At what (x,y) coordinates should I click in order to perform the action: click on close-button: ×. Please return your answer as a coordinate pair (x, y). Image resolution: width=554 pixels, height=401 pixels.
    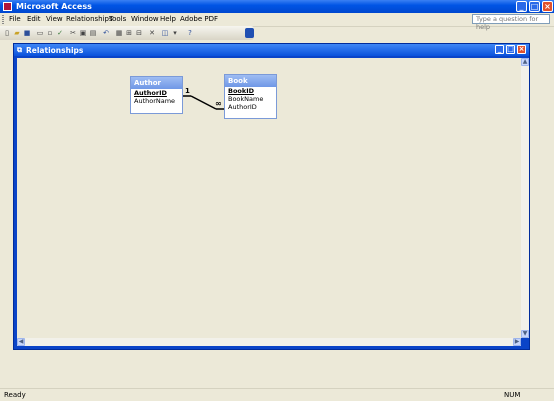
    Looking at the image, I should click on (547, 6).